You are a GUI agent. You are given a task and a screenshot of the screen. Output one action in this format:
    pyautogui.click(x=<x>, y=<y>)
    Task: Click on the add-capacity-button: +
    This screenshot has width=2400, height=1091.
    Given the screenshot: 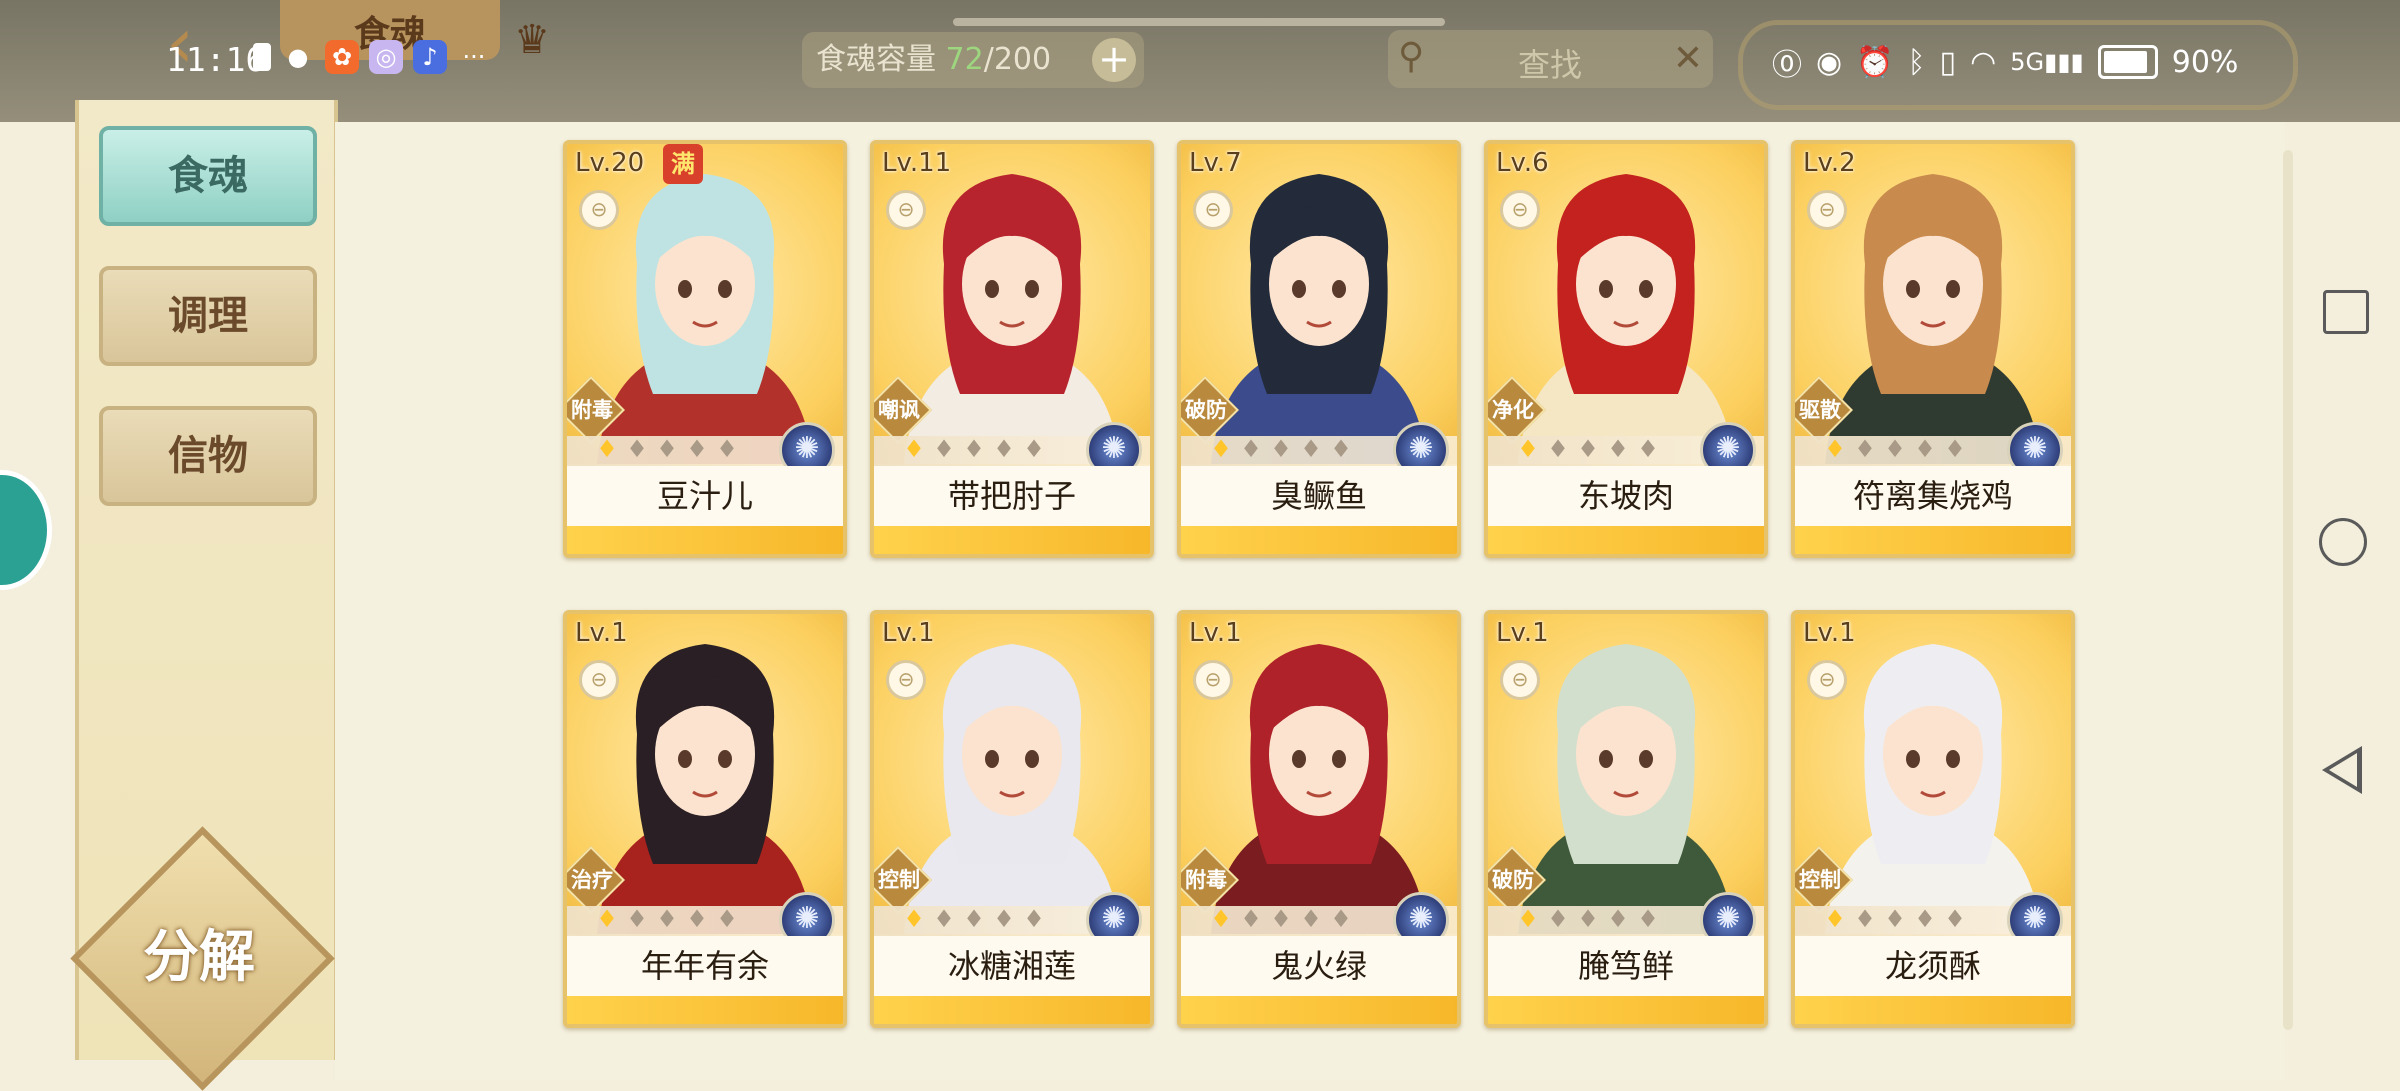 What is the action you would take?
    pyautogui.click(x=1114, y=60)
    